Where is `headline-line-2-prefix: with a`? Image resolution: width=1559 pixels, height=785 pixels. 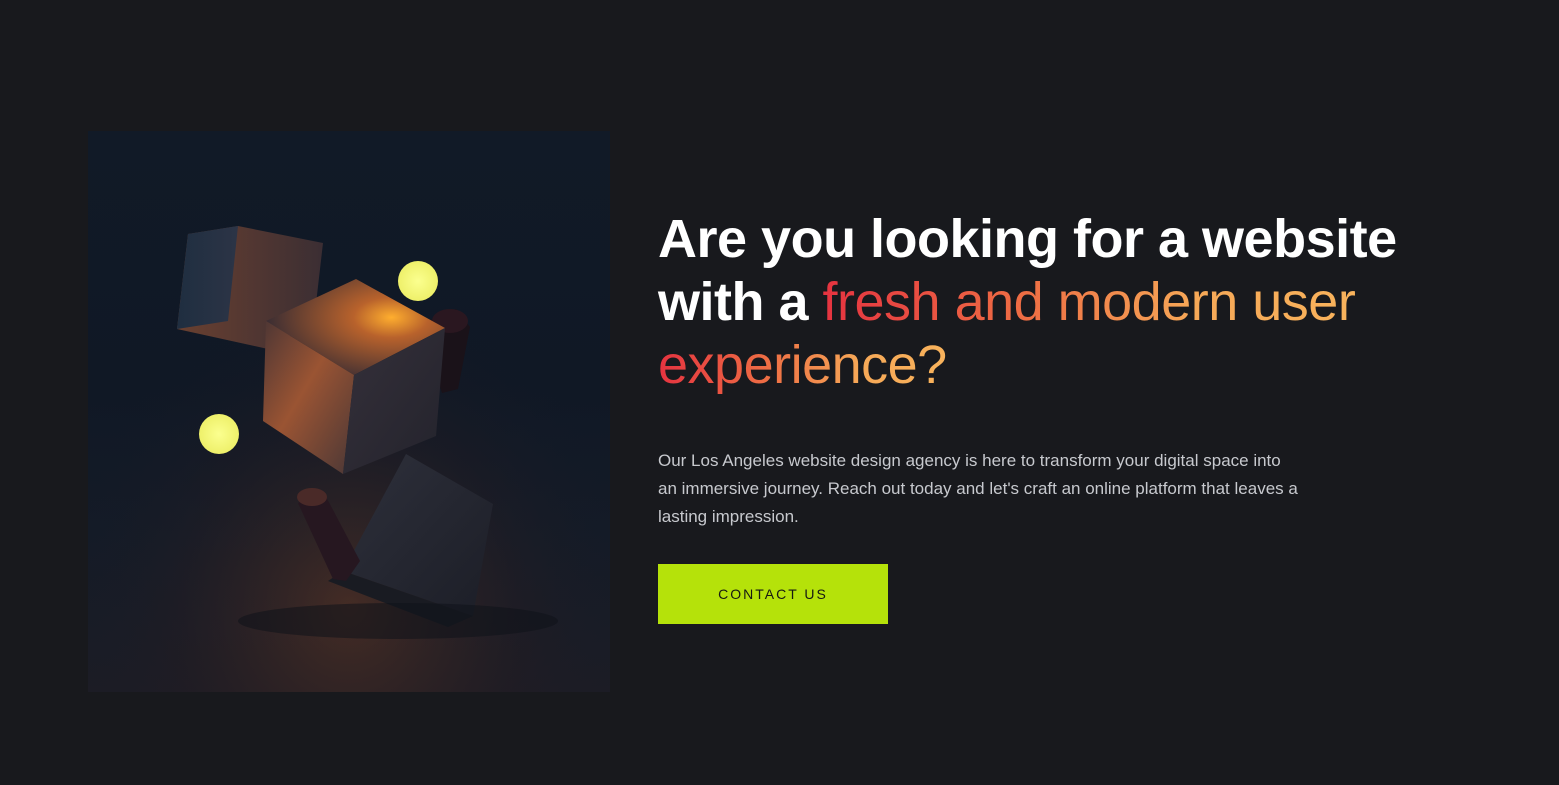
headline-line-2-prefix: with a is located at coordinates (740, 302).